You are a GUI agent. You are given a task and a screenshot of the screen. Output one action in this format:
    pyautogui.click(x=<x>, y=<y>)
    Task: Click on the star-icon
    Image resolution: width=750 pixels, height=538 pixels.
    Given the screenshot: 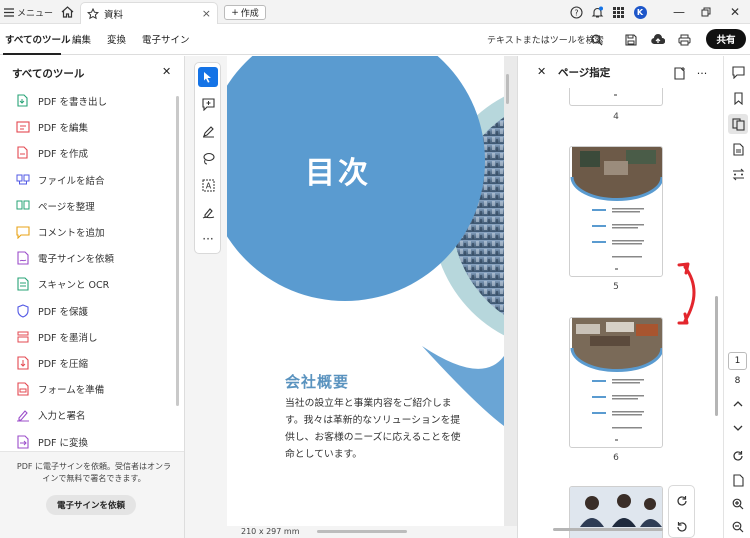 What is the action you would take?
    pyautogui.click(x=93, y=13)
    